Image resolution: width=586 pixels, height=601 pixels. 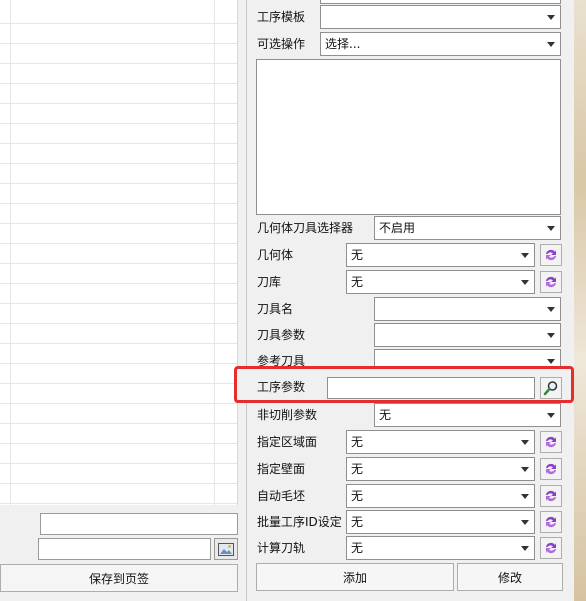 What do you see at coordinates (281, 17) in the screenshot?
I see `process-template-label: 工序模板` at bounding box center [281, 17].